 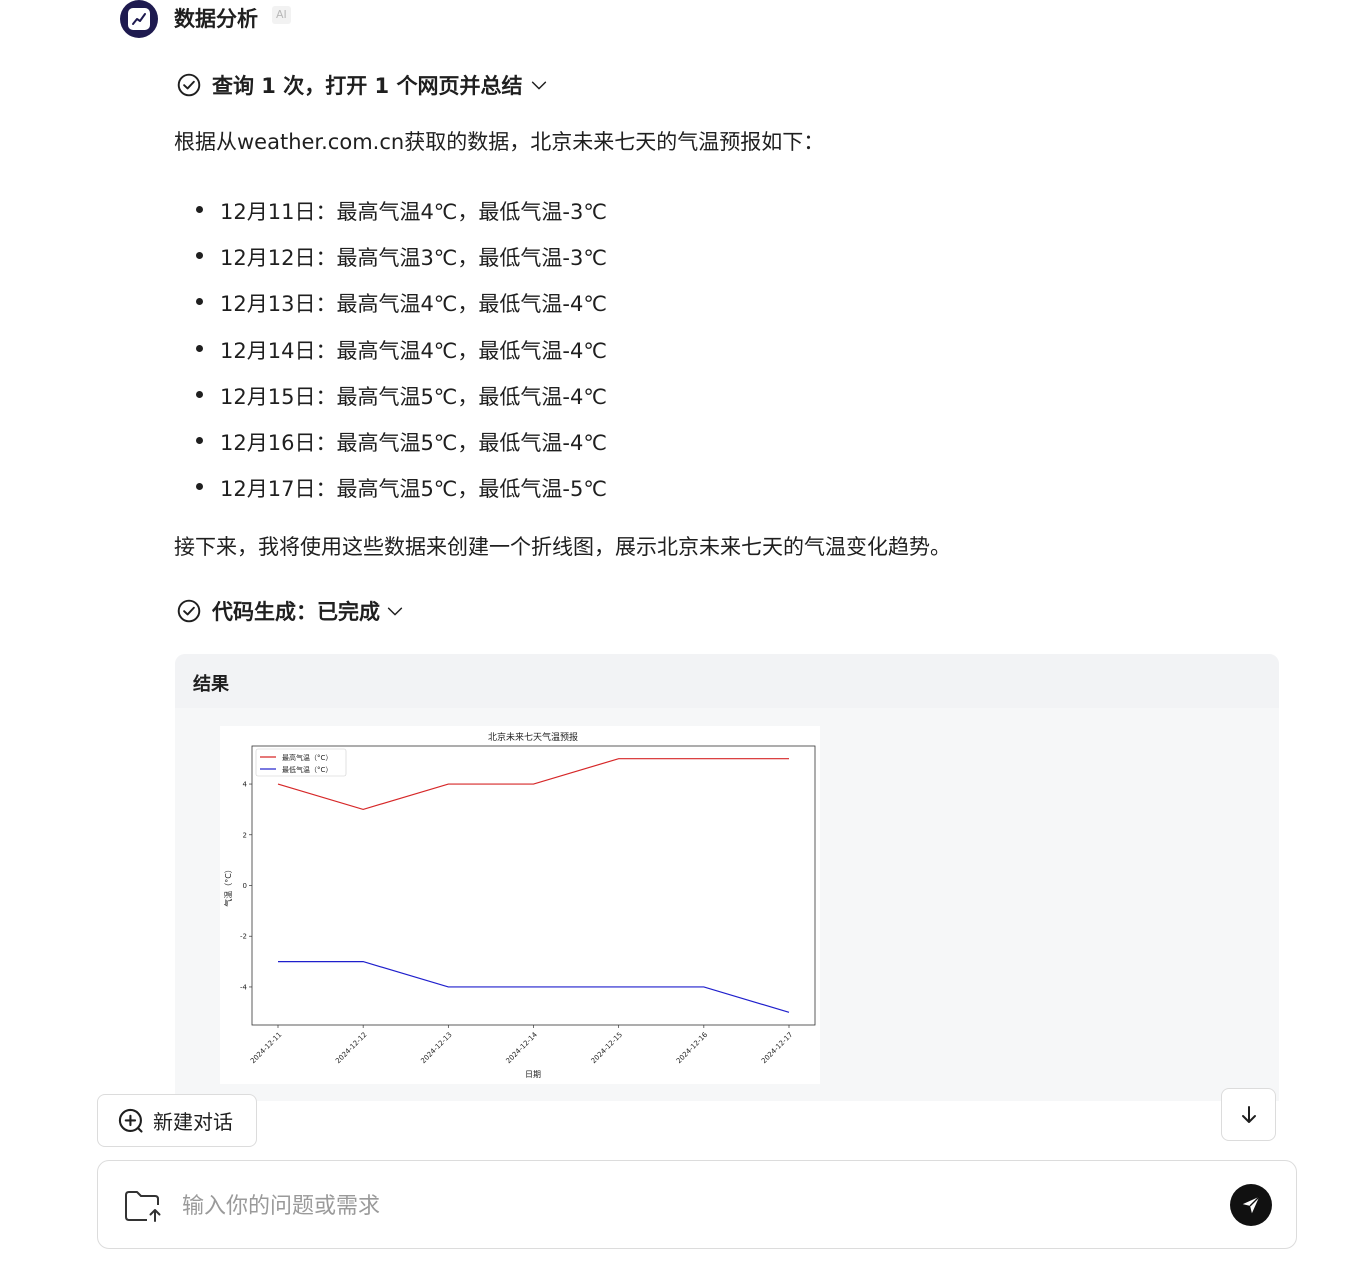 What do you see at coordinates (245, 835) in the screenshot?
I see `y-tick-label: 2` at bounding box center [245, 835].